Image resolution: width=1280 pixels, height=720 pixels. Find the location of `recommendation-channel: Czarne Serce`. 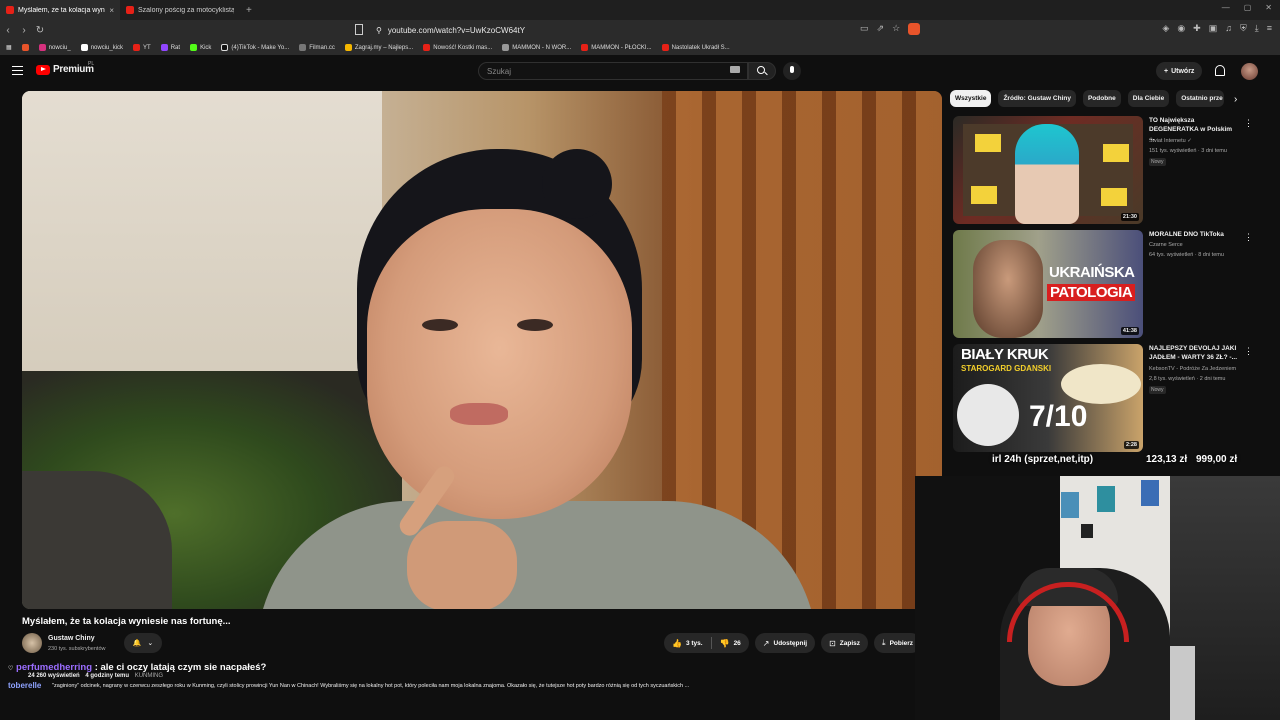

recommendation-channel: Czarne Serce is located at coordinates (1166, 245).